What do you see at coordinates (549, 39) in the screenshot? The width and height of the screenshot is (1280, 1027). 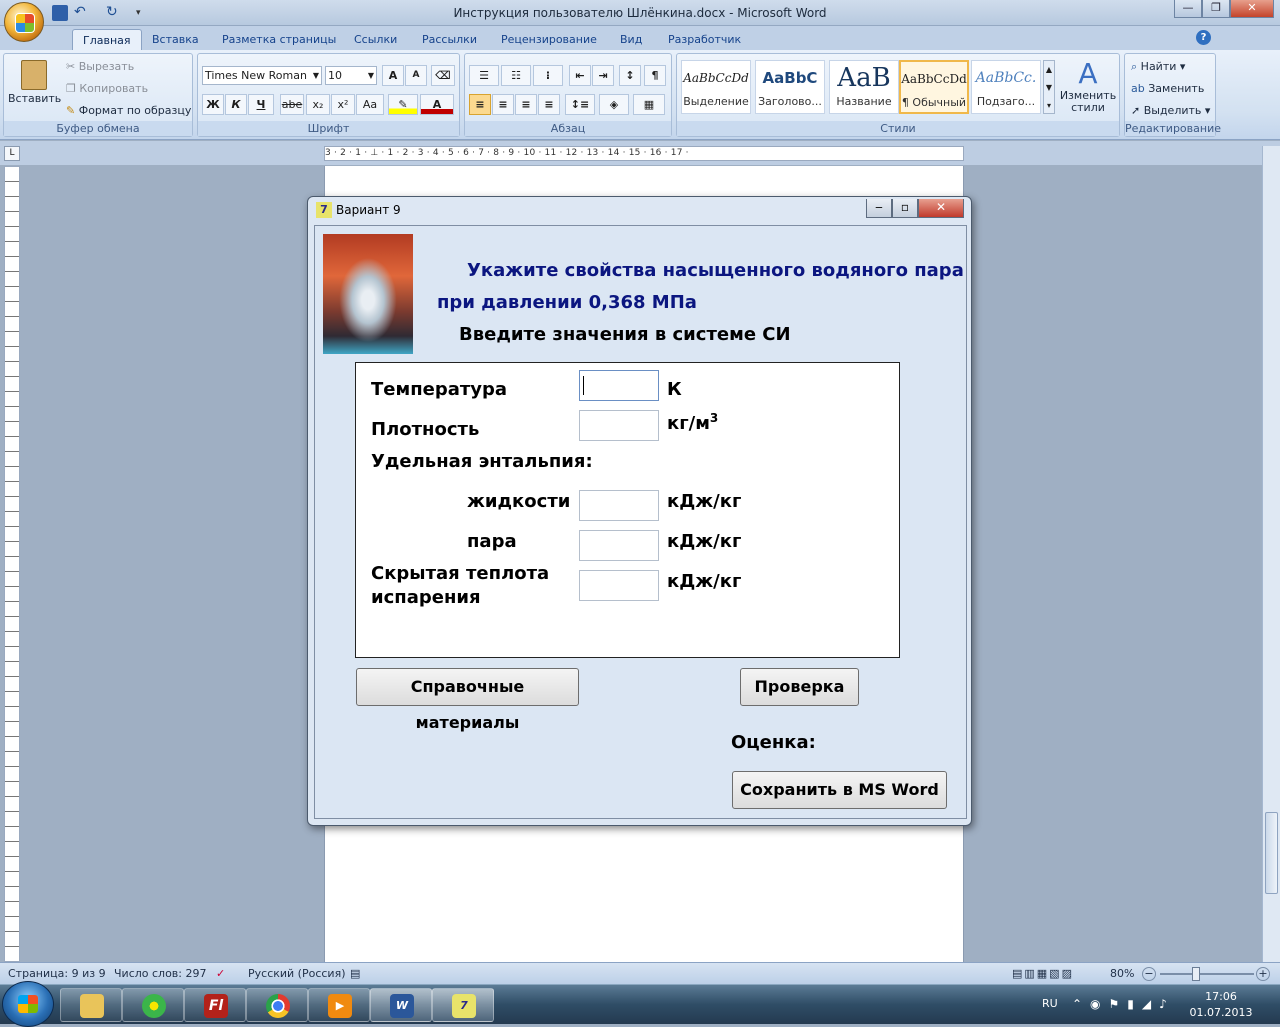 I see `tab-review: Рецензирование` at bounding box center [549, 39].